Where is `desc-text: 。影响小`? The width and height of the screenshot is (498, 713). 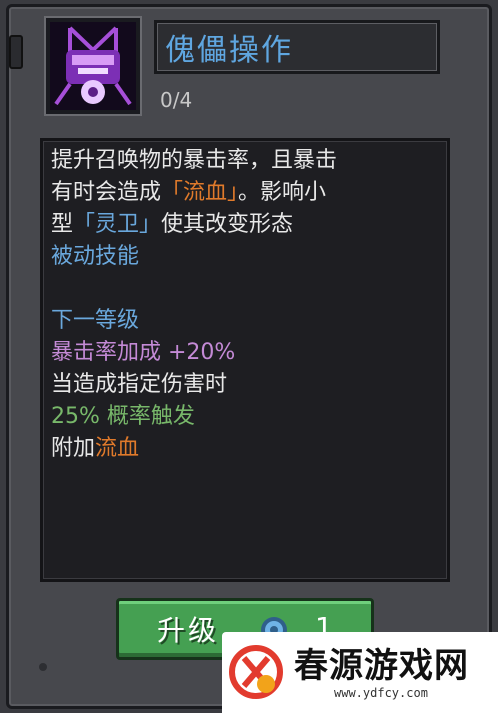 desc-text: 。影响小 is located at coordinates (282, 192).